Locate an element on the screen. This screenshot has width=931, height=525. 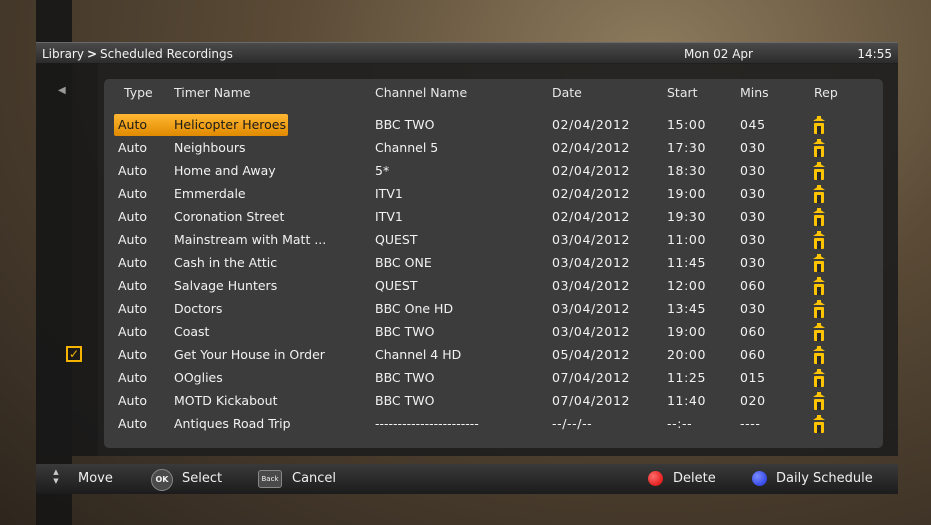
table-row: Auto Coast BBC TWO 03/04/2012 19:00 060 is located at coordinates (493, 332).